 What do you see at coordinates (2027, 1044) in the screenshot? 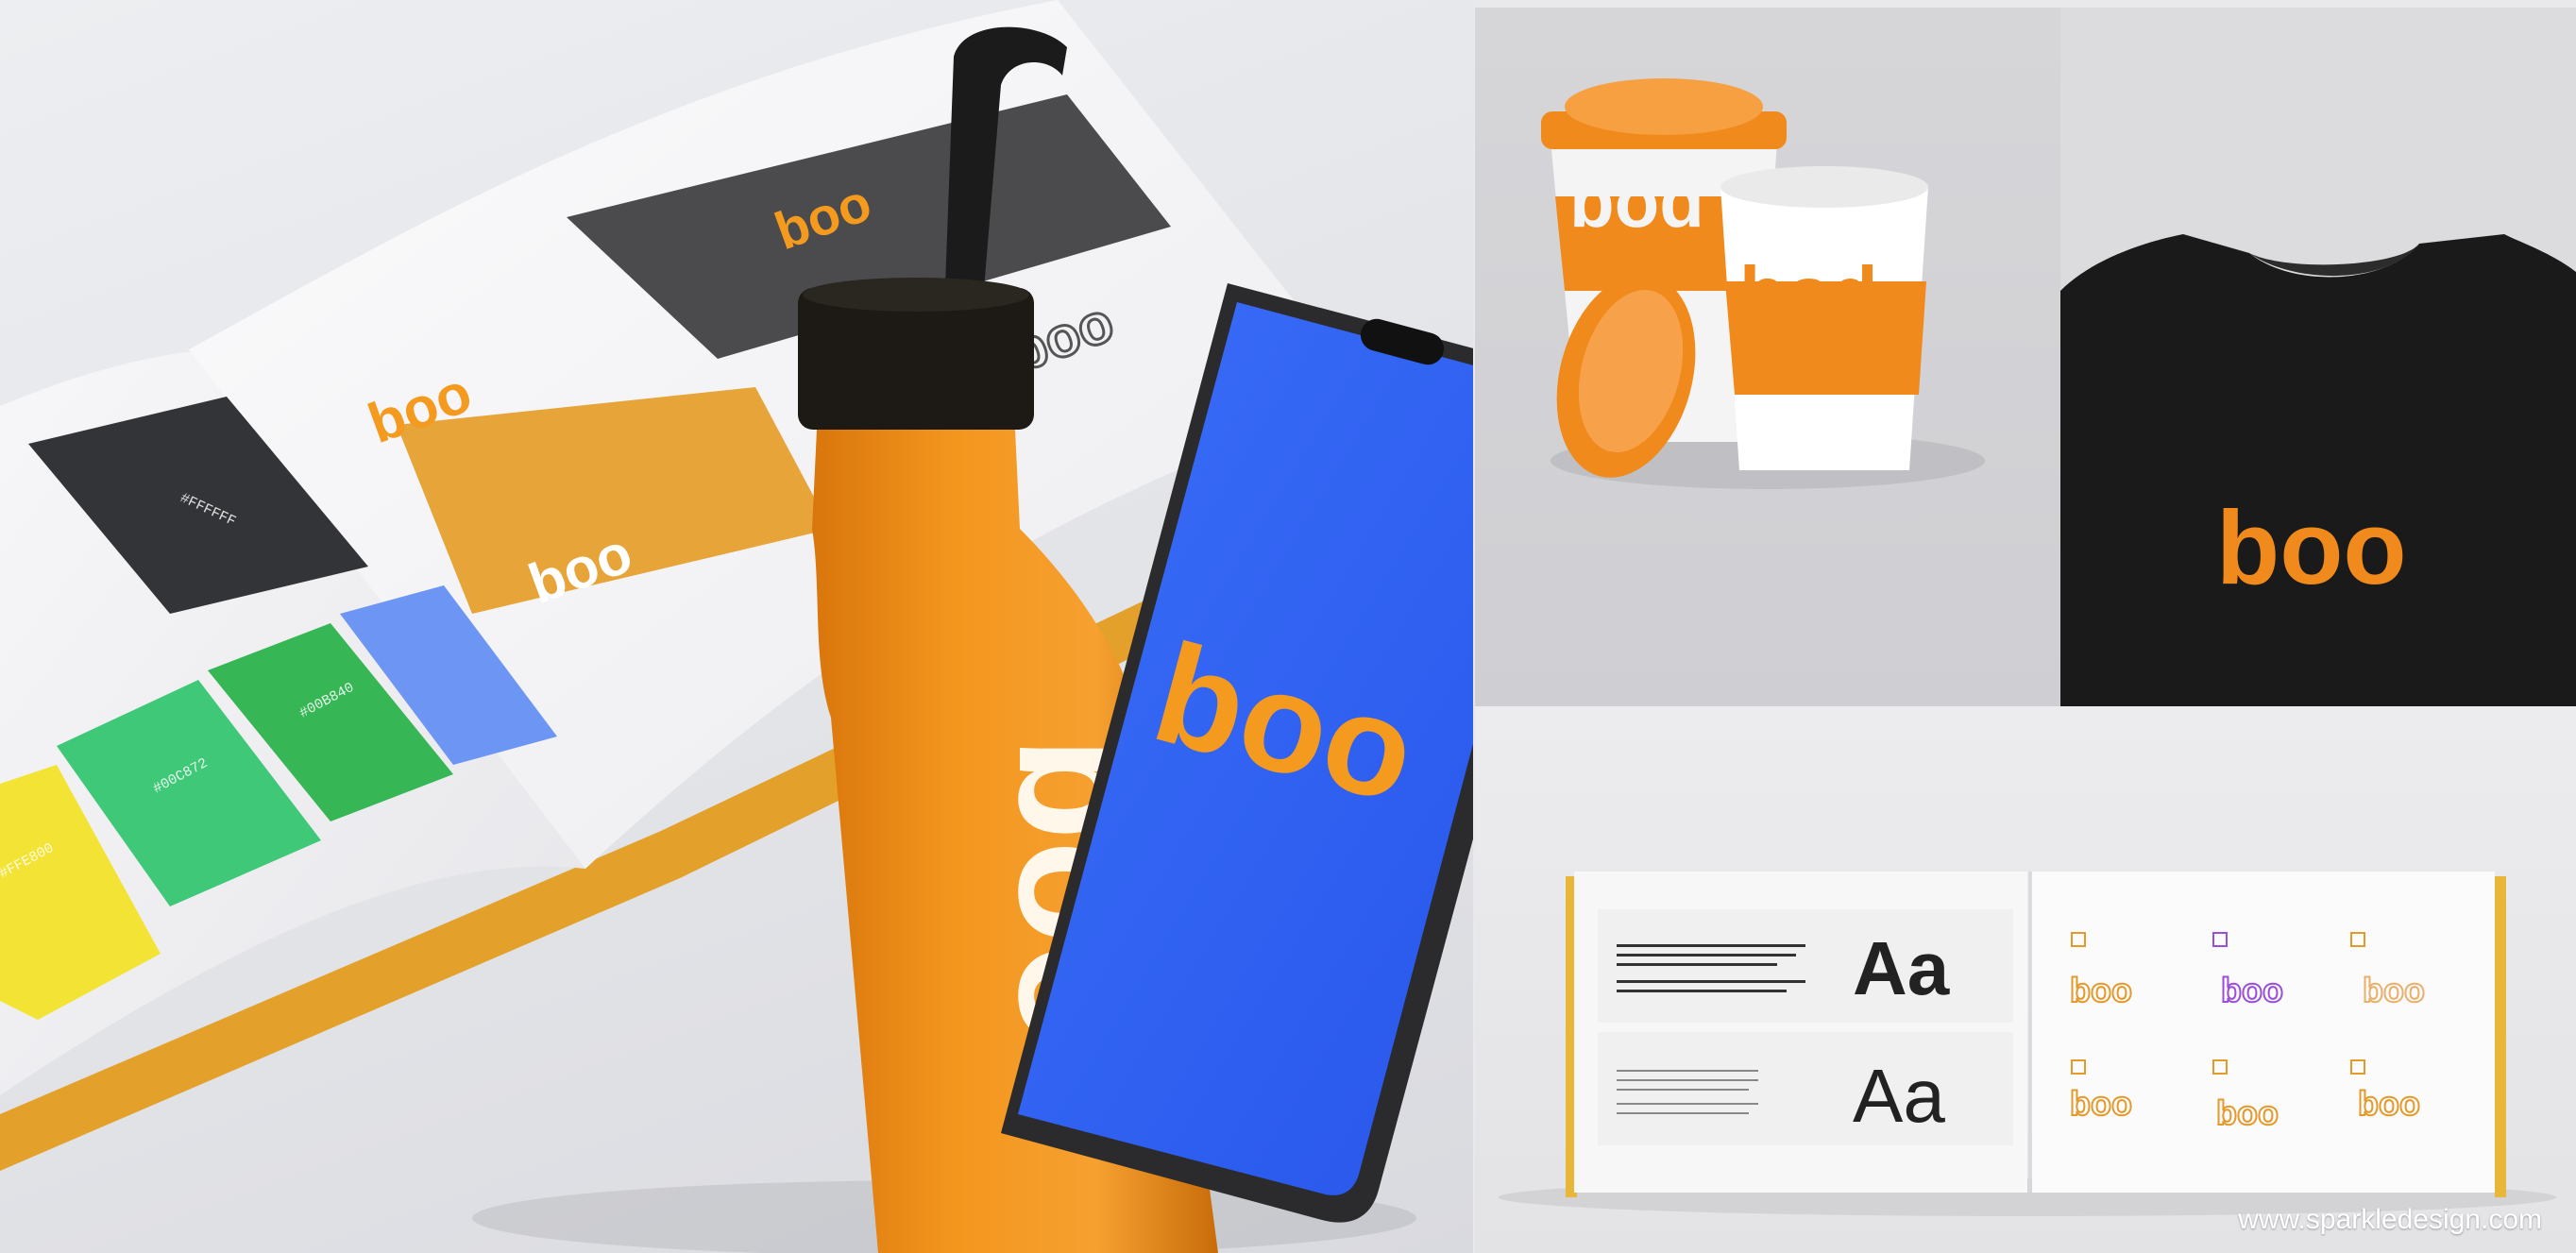
I see `guide-book-illustration: Aa Aa boo boo boo boo boo boo` at bounding box center [2027, 1044].